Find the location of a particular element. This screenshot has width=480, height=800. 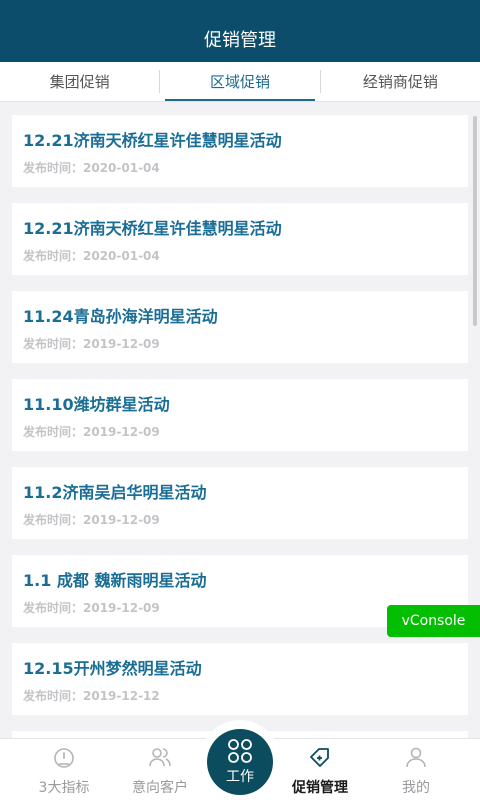

grid-icon is located at coordinates (240, 751).